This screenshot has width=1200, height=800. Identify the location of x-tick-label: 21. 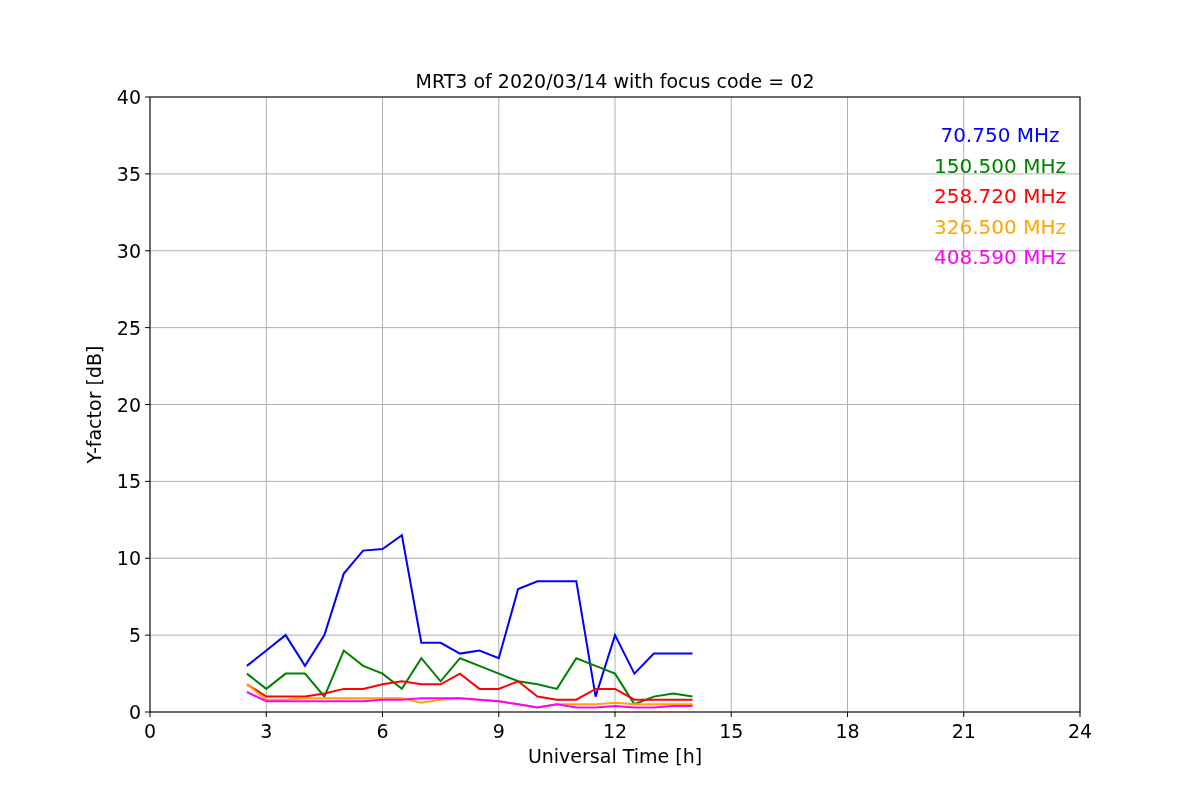
(963, 731).